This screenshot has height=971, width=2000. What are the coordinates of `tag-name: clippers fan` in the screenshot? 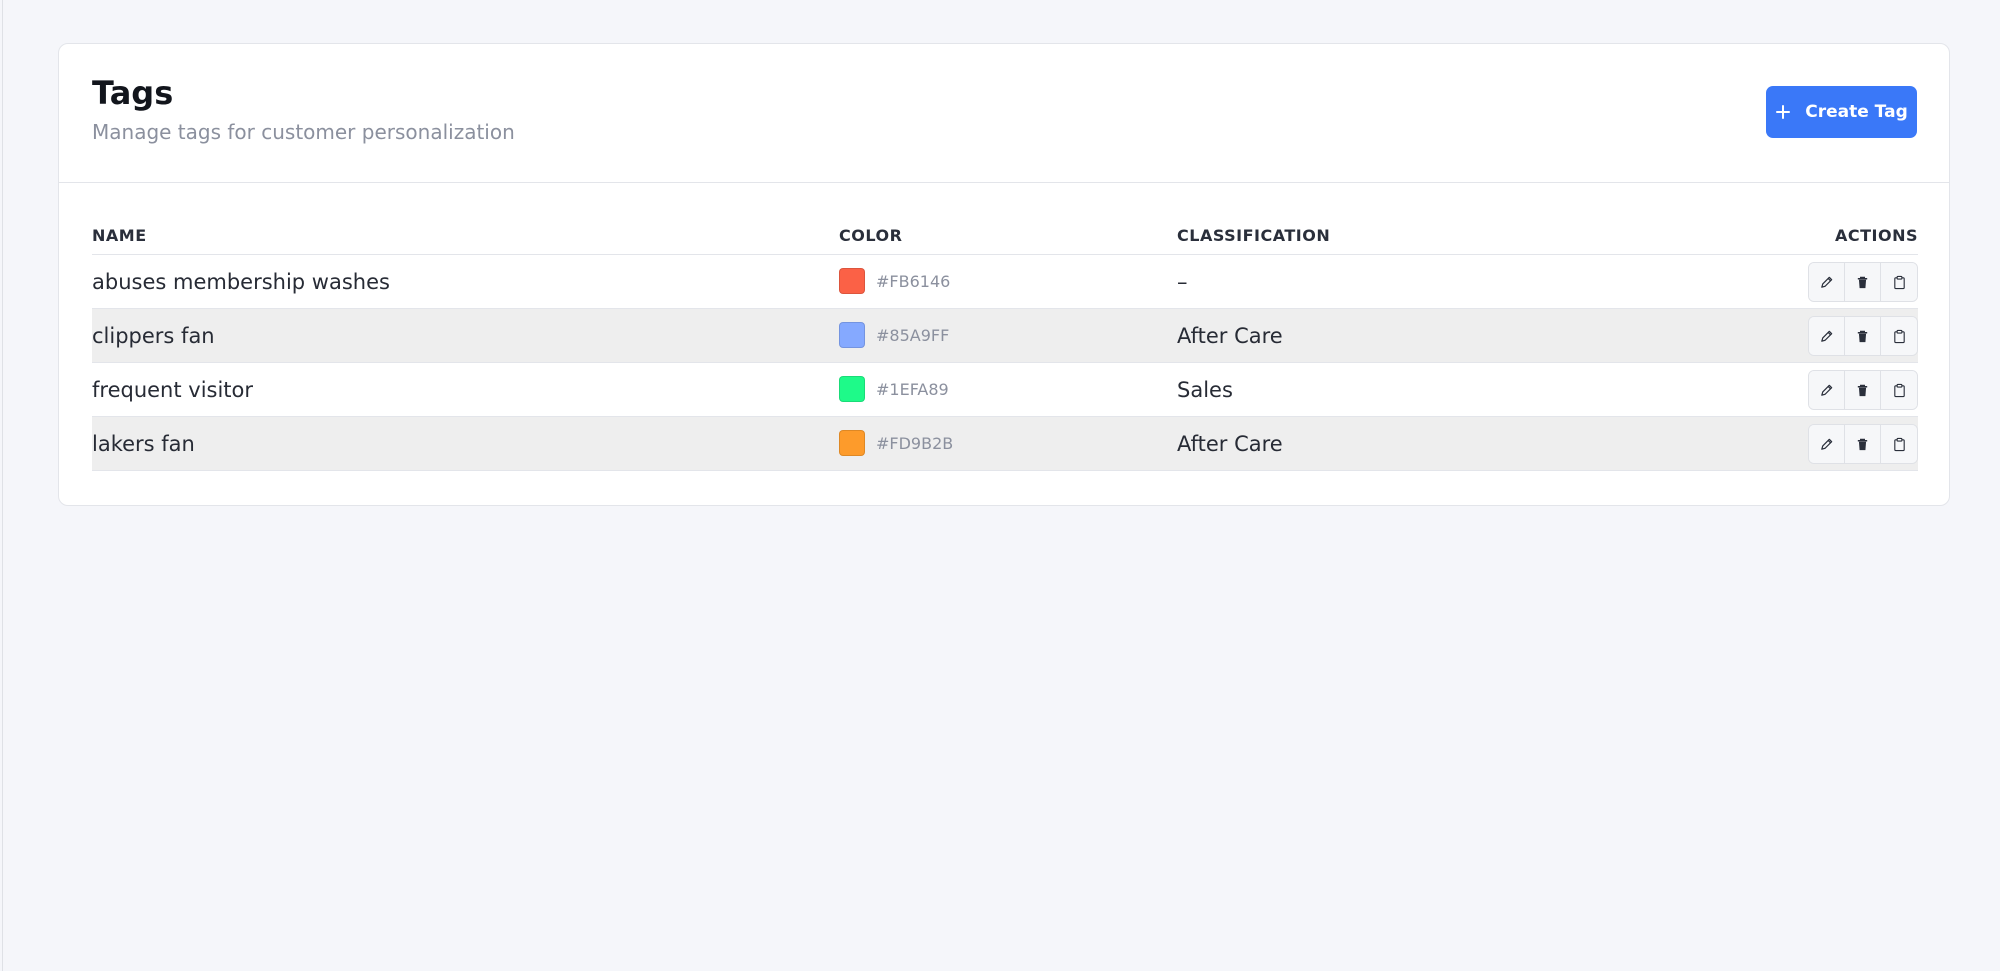 It's located at (153, 336).